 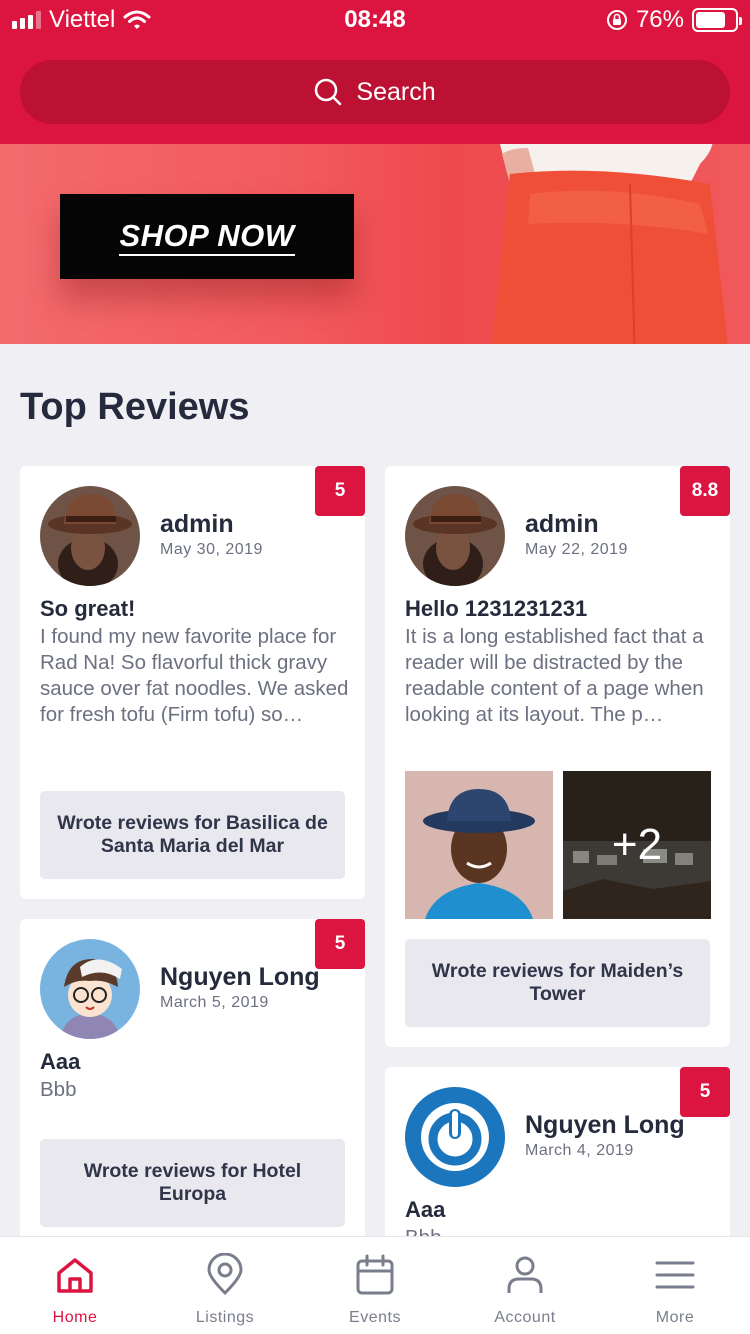 I want to click on review-text: Bbb, so click(x=58, y=1089).